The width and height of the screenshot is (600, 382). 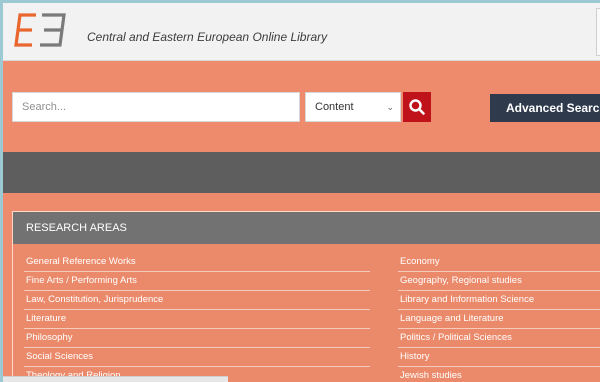 I want to click on ceeol-logo, so click(x=40, y=30).